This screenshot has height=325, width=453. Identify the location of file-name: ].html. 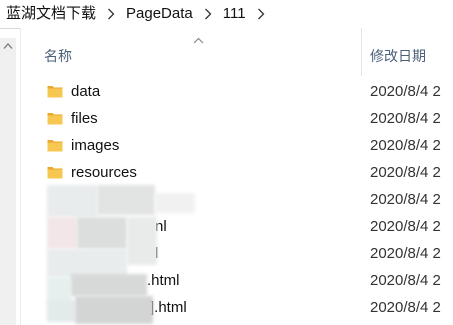
(168, 307).